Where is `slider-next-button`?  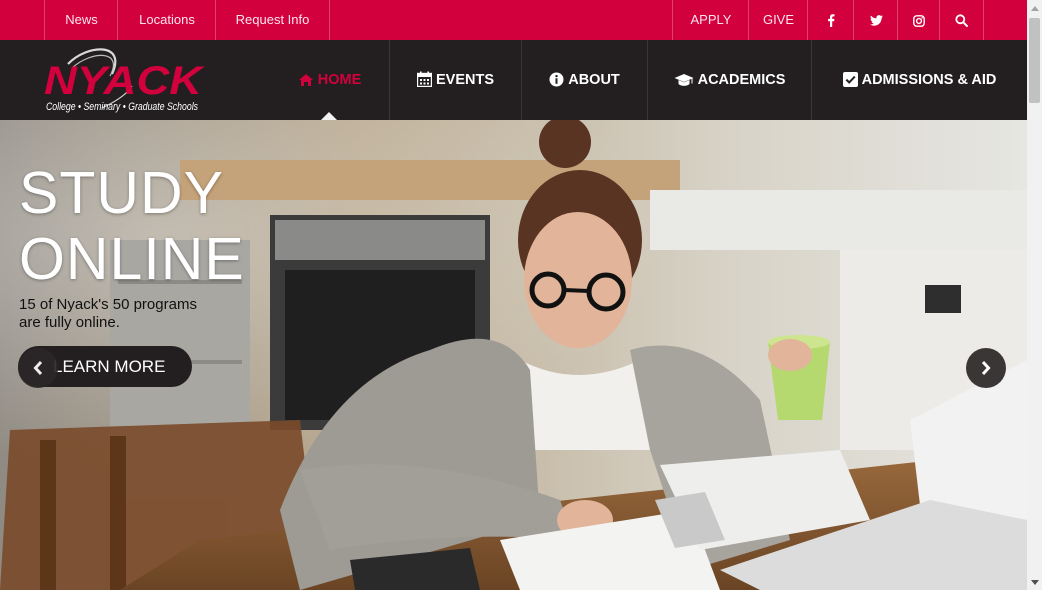
slider-next-button is located at coordinates (986, 368).